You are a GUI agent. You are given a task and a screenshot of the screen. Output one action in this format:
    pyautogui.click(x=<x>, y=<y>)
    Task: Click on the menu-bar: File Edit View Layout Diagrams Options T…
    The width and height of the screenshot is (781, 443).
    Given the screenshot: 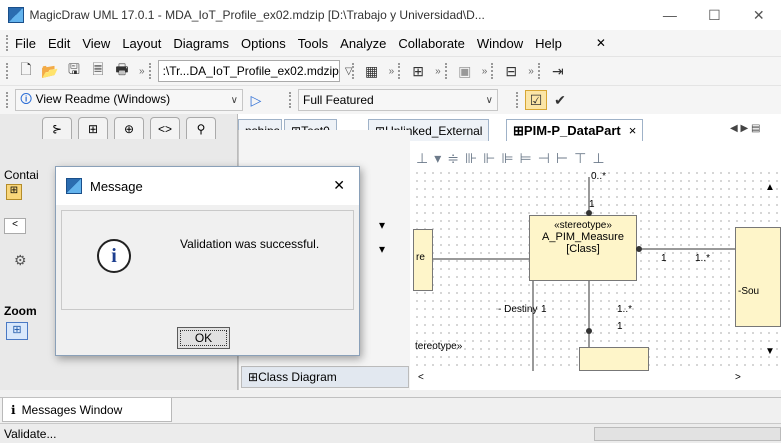 What is the action you would take?
    pyautogui.click(x=390, y=43)
    